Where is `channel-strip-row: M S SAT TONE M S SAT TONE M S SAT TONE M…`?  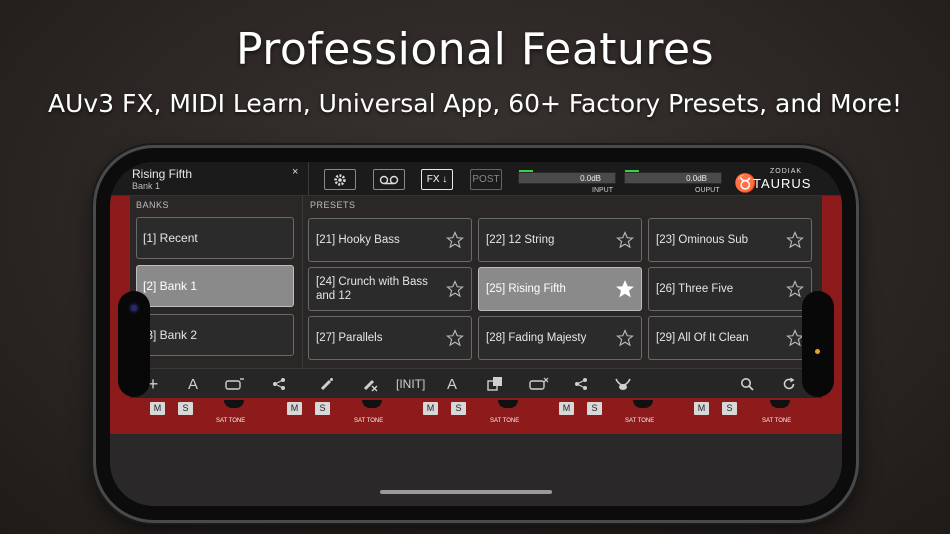 channel-strip-row: M S SAT TONE M S SAT TONE M S SAT TONE M… is located at coordinates (476, 417).